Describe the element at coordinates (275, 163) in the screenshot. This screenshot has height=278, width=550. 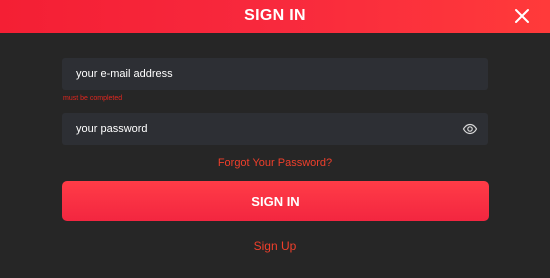
I see `forgot-password-link: Forgot Your Password?` at that location.